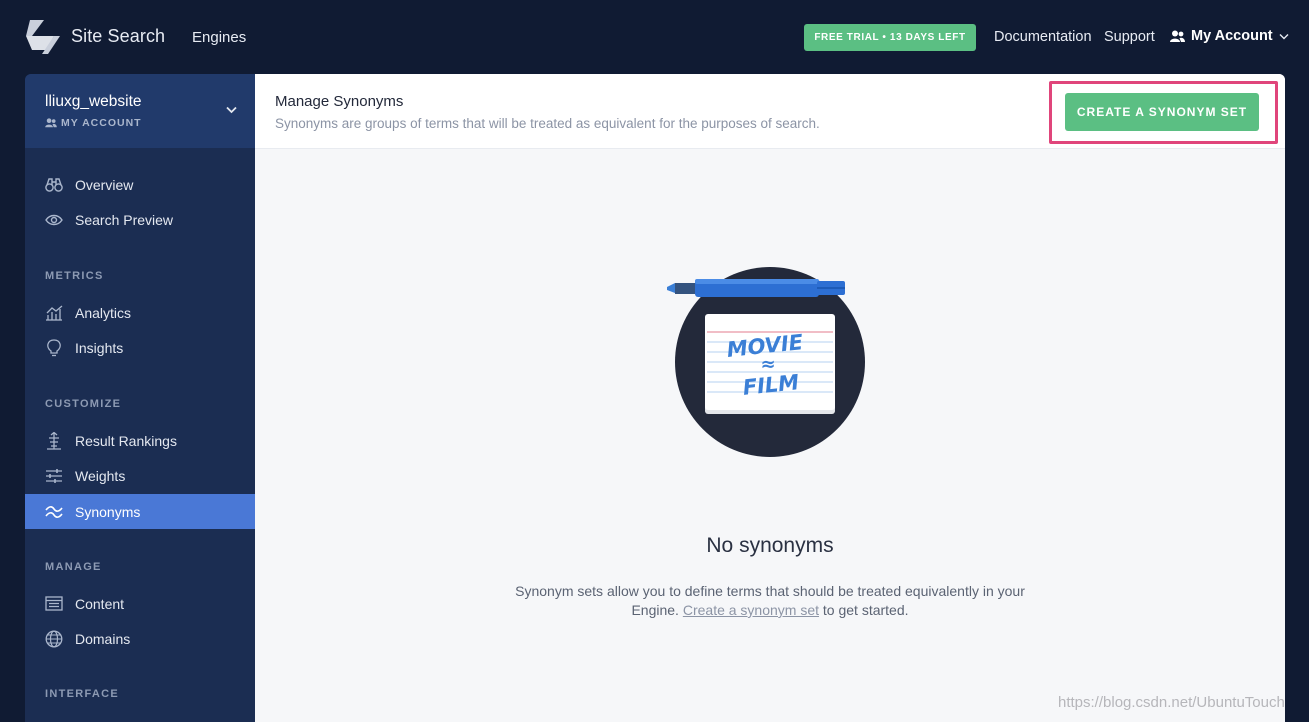 Image resolution: width=1309 pixels, height=722 pixels. I want to click on sidebar-item-weights: Weights, so click(140, 475).